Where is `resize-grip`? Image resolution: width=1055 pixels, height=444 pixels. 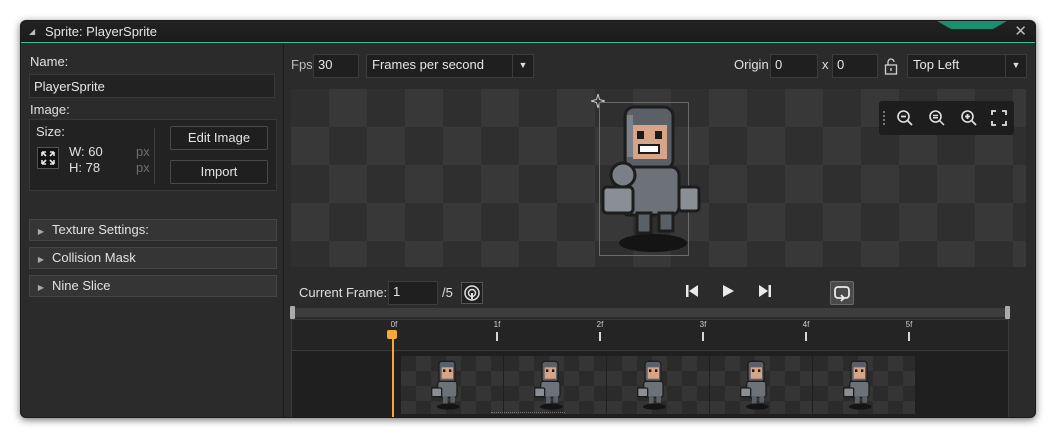
resize-grip is located at coordinates (528, 414).